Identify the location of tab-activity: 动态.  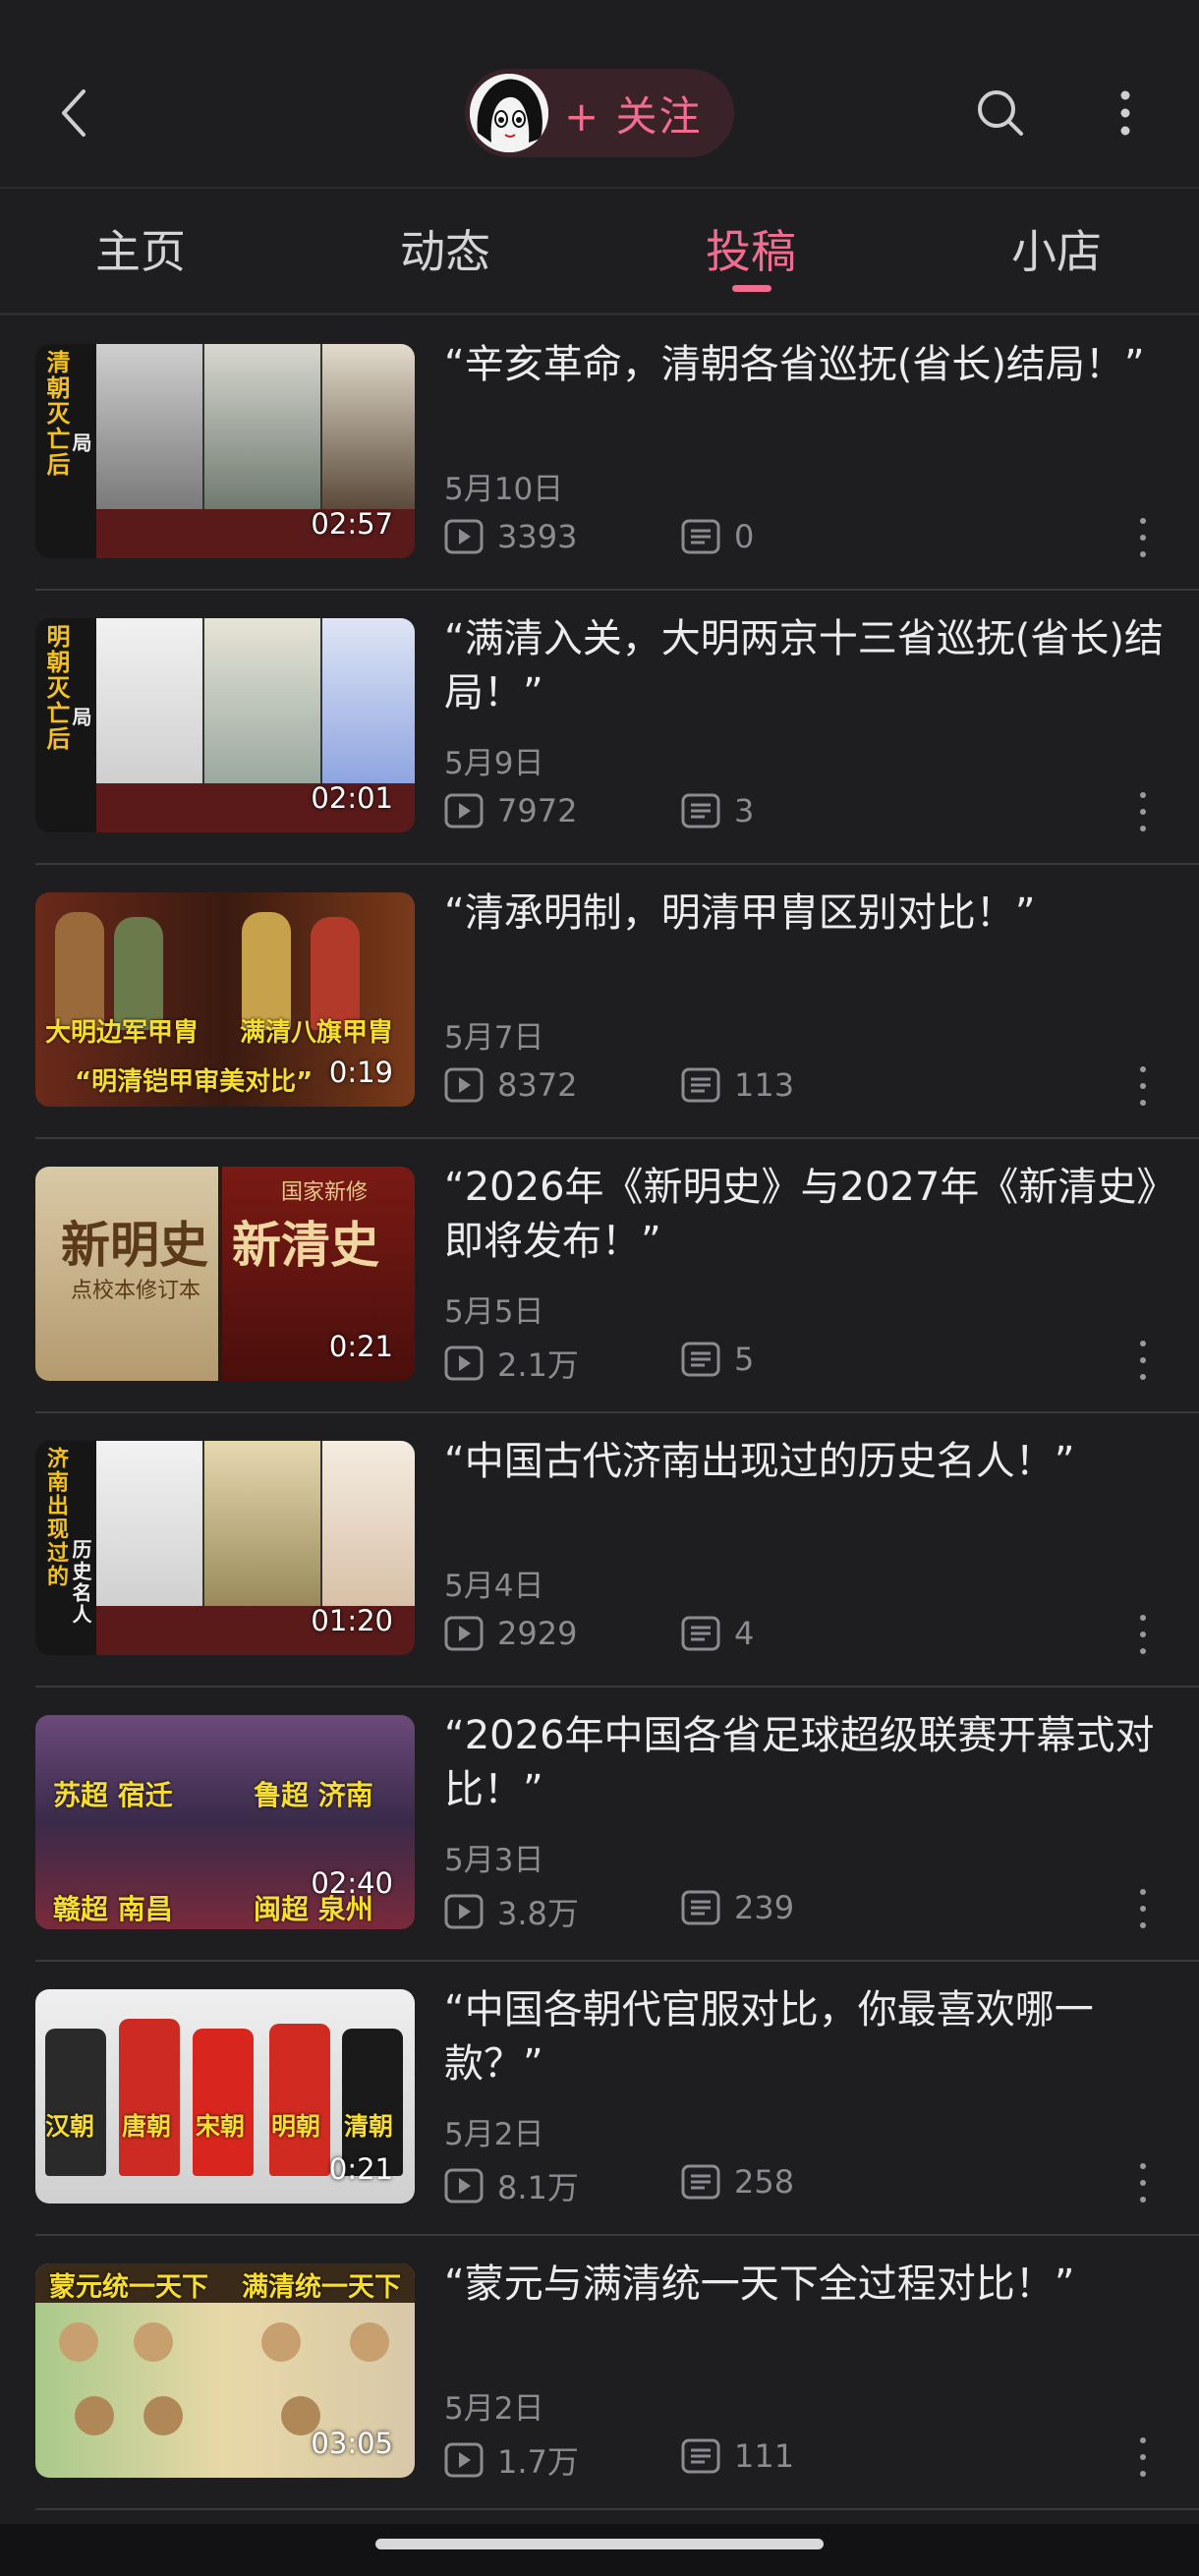
(445, 248).